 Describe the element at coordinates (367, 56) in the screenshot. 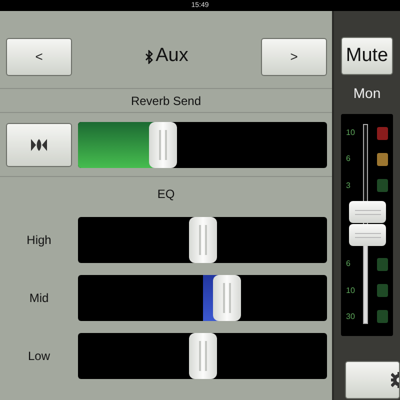

I see `mute-button: Mute` at that location.